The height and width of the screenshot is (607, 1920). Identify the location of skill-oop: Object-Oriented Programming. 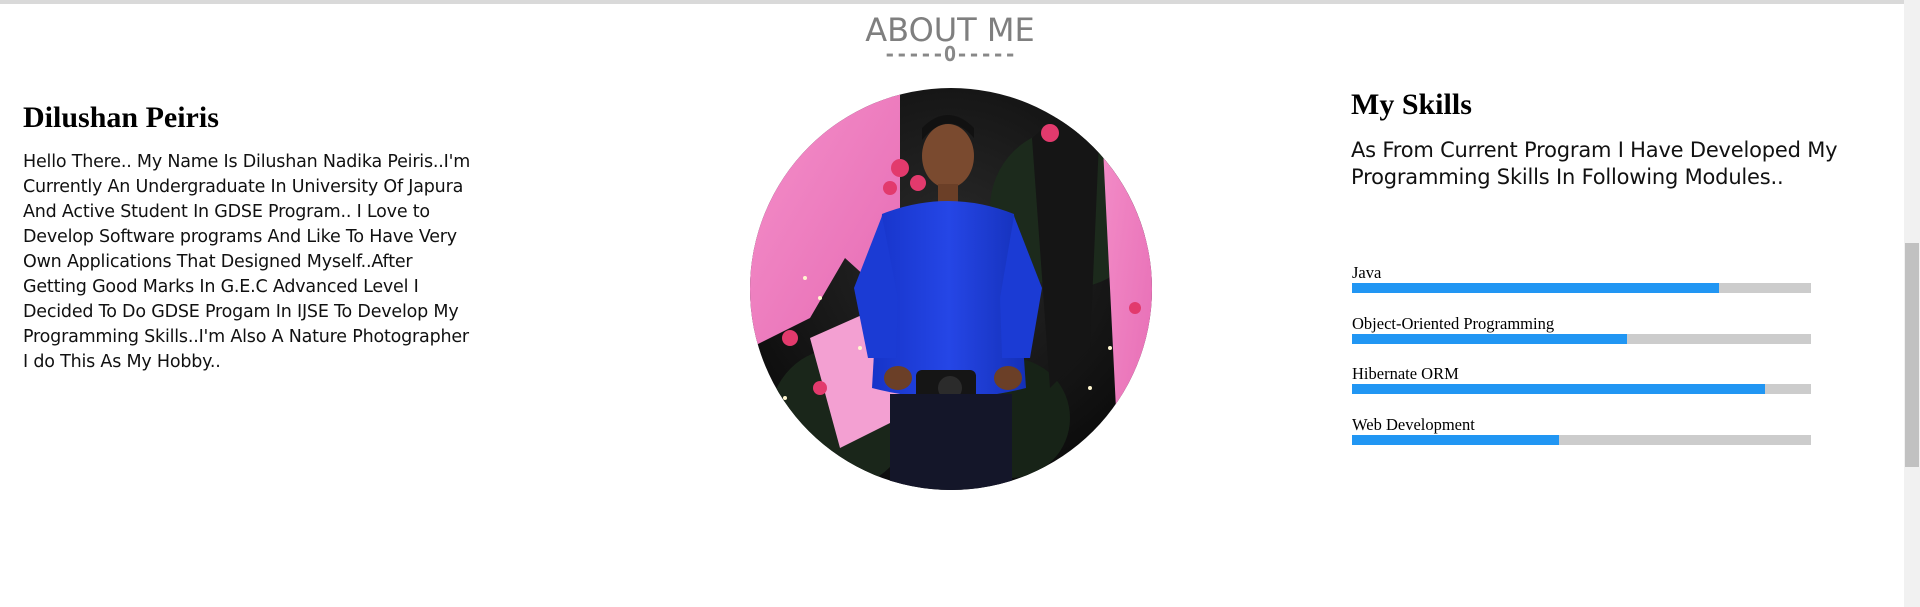
(1581, 329).